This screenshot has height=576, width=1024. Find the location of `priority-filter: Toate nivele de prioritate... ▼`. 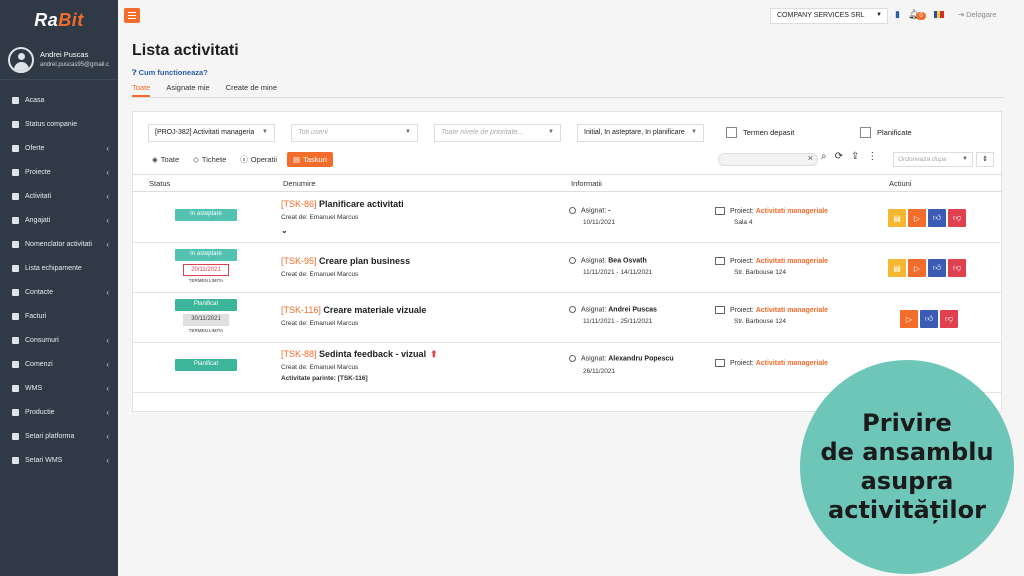

priority-filter: Toate nivele de prioritate... ▼ is located at coordinates (497, 133).